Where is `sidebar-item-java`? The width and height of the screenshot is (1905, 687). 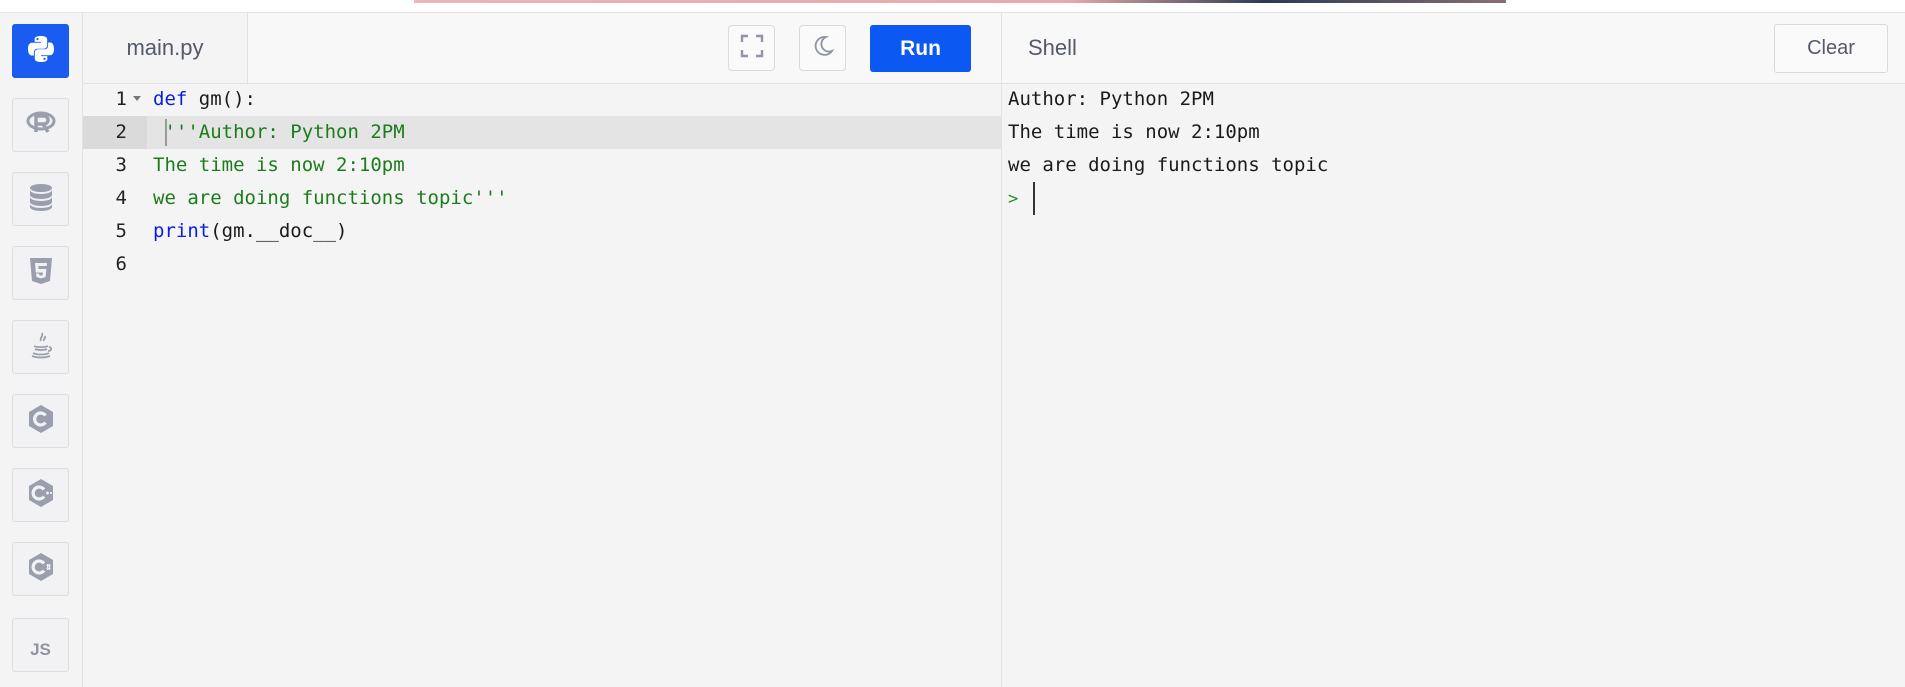
sidebar-item-java is located at coordinates (40, 347).